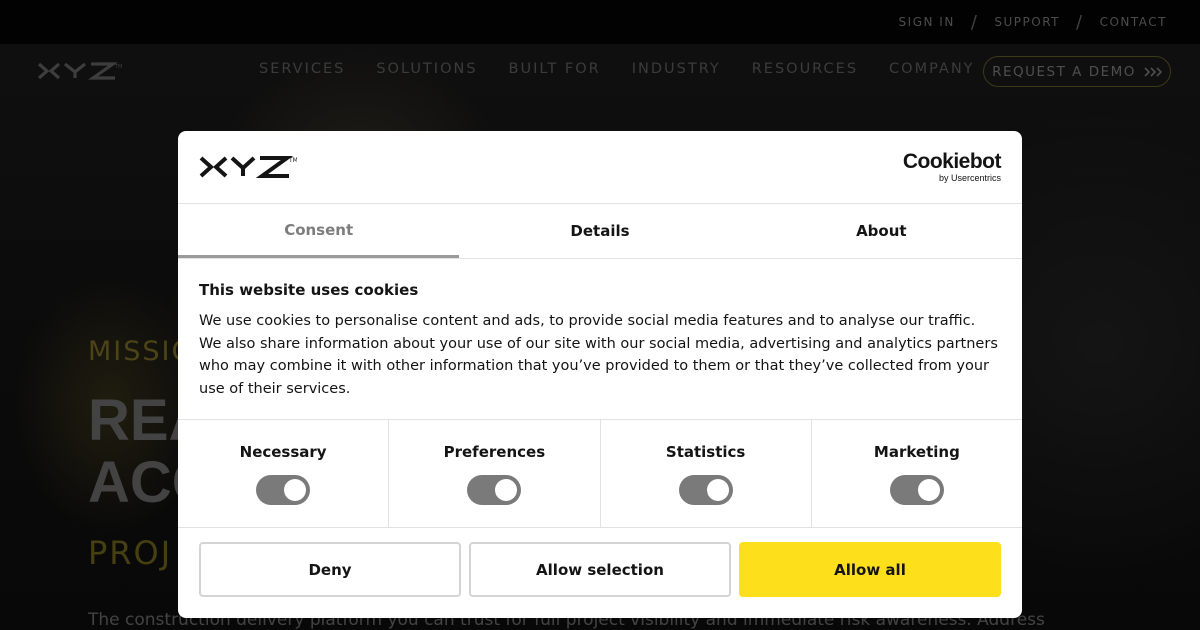 This screenshot has height=630, width=1200. What do you see at coordinates (292, 160) in the screenshot?
I see `svg-text: TM` at bounding box center [292, 160].